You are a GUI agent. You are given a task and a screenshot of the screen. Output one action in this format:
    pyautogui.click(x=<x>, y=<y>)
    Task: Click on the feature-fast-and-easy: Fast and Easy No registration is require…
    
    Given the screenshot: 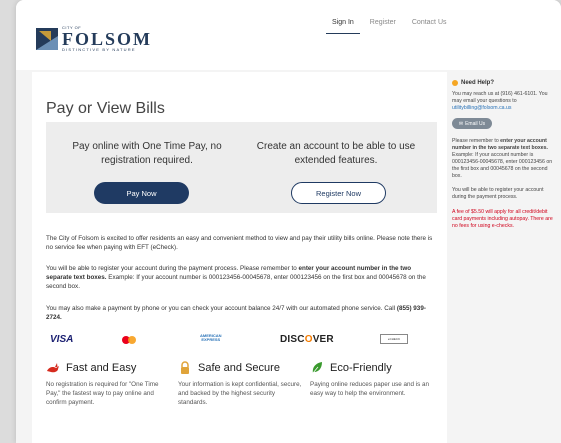 What is the action you would take?
    pyautogui.click(x=108, y=383)
    